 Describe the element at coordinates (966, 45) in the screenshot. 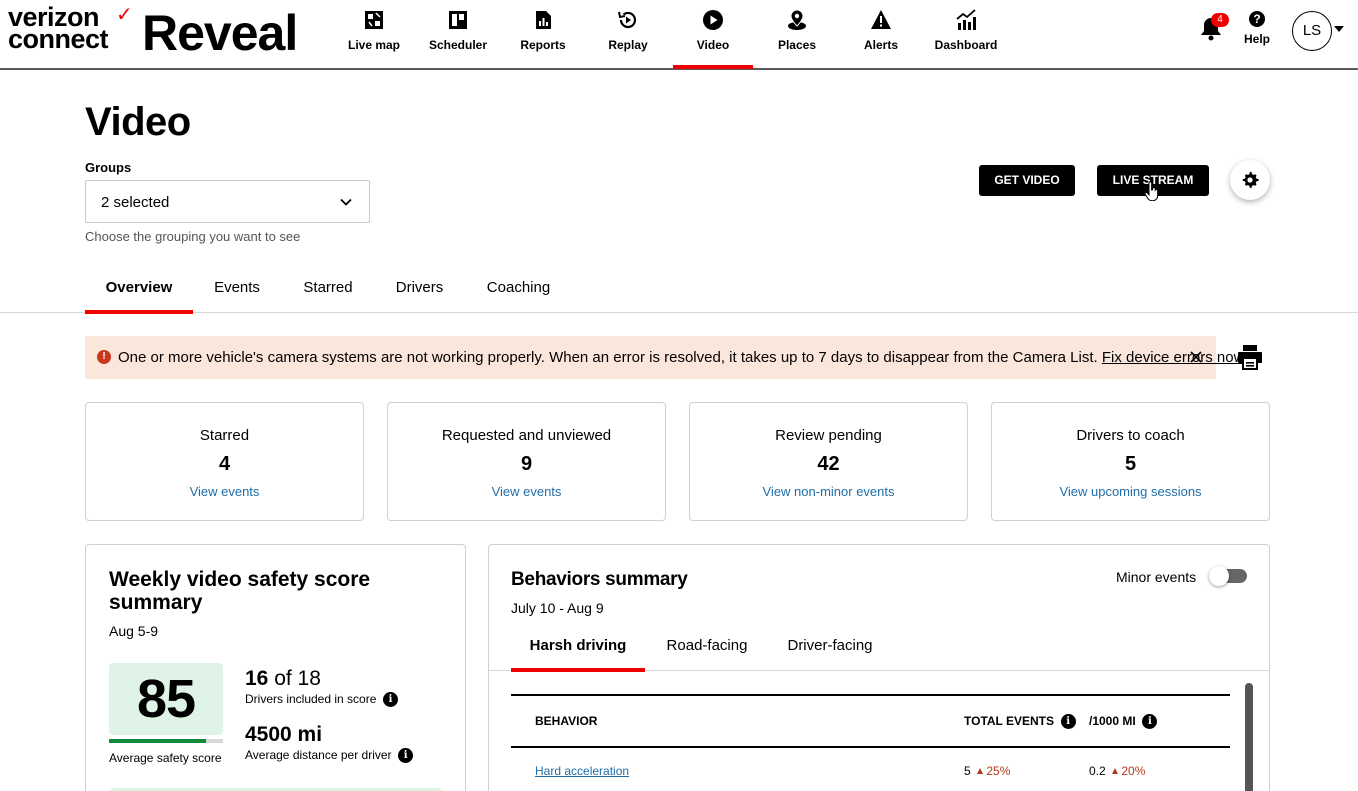

I see `nav-label: Dashboard` at that location.